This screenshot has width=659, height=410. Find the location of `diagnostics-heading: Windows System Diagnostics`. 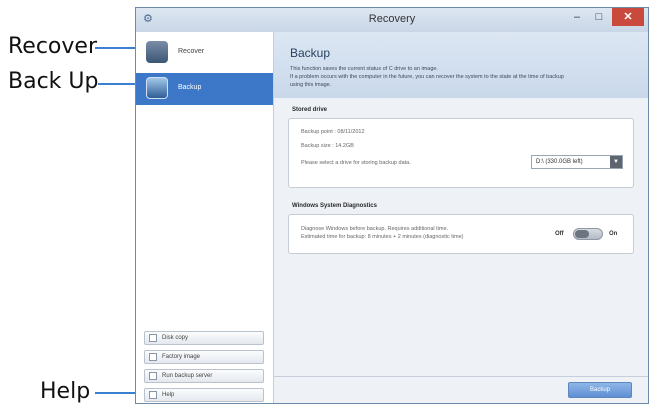

diagnostics-heading: Windows System Diagnostics is located at coordinates (334, 206).